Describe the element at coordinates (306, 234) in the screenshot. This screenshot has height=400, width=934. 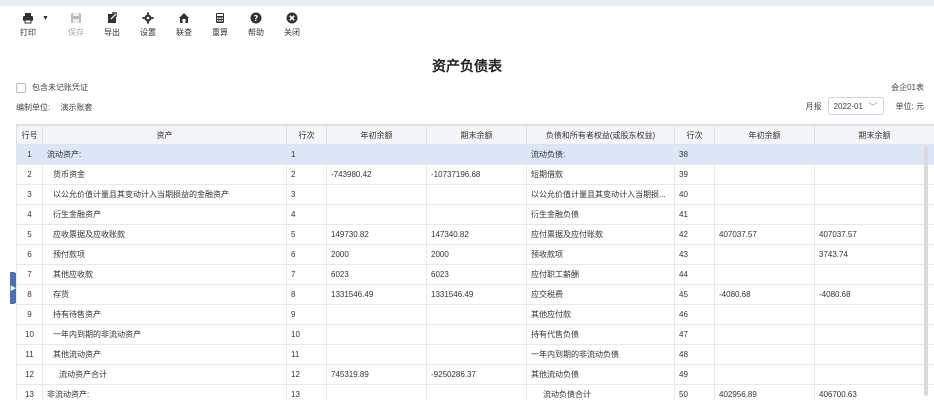
I see `table-cell: 5` at that location.